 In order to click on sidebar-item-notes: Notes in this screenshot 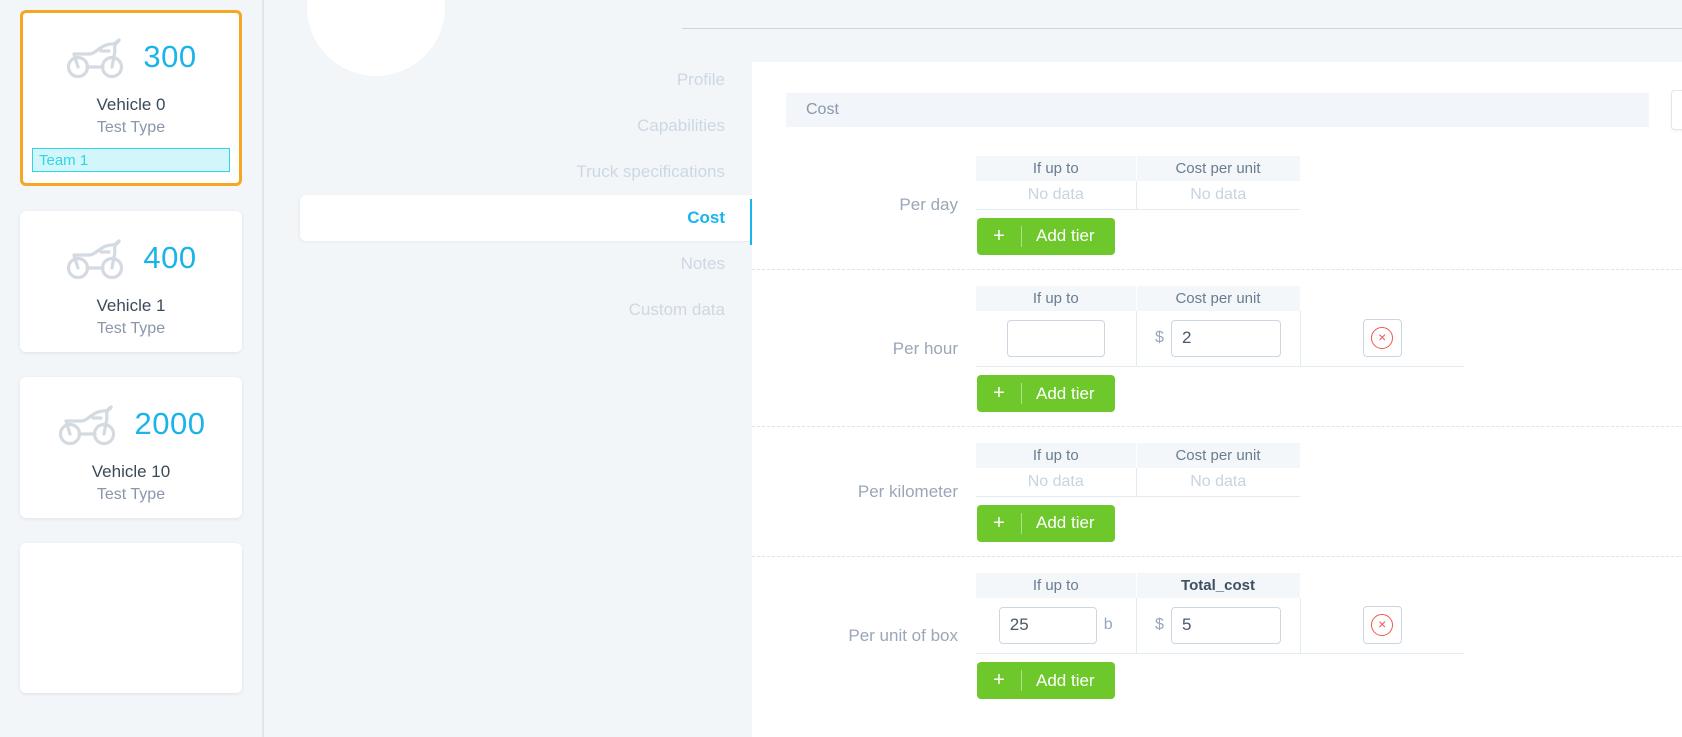, I will do `click(526, 264)`.